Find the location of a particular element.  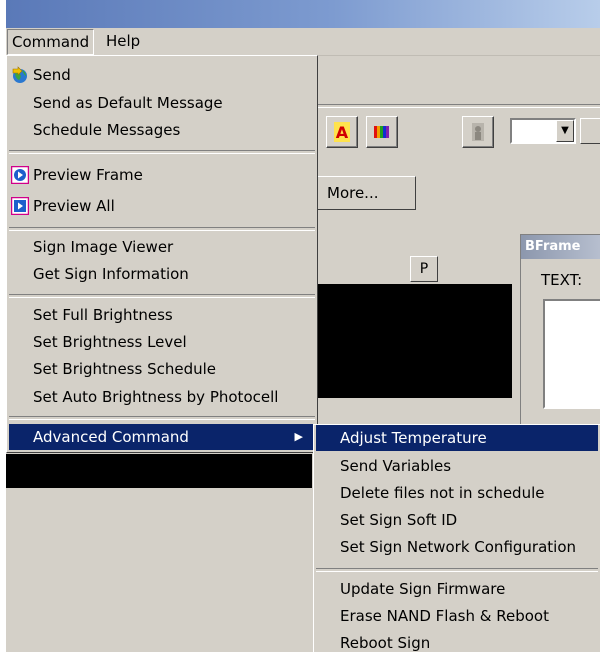

text-tool-button: A is located at coordinates (342, 132).